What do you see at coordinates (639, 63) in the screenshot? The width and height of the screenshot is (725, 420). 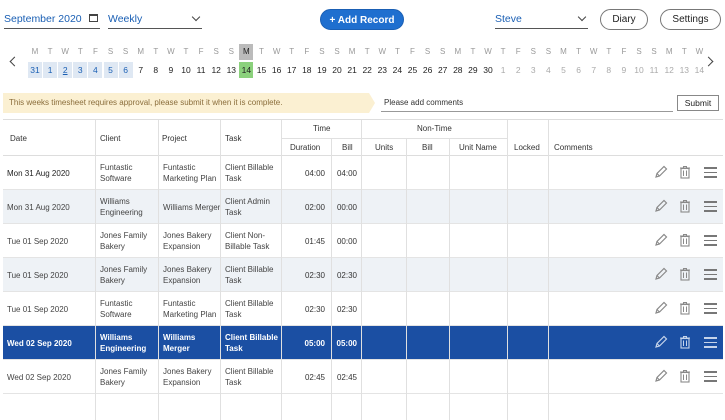 I see `calendar-day: S 10` at bounding box center [639, 63].